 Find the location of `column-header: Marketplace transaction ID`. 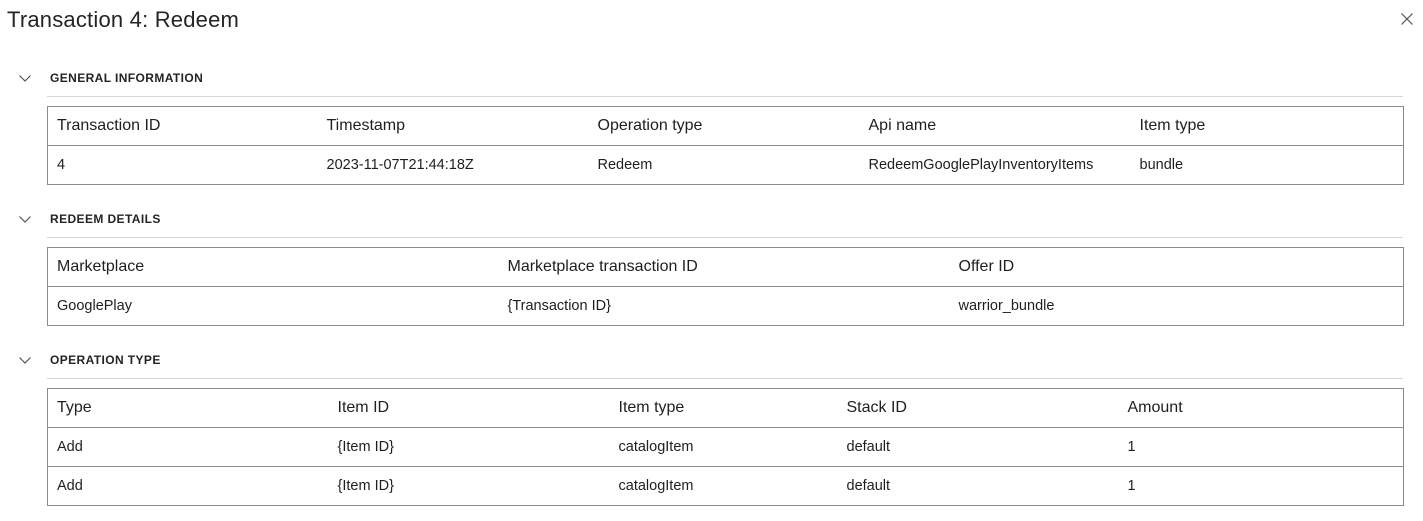

column-header: Marketplace transaction ID is located at coordinates (724, 267).